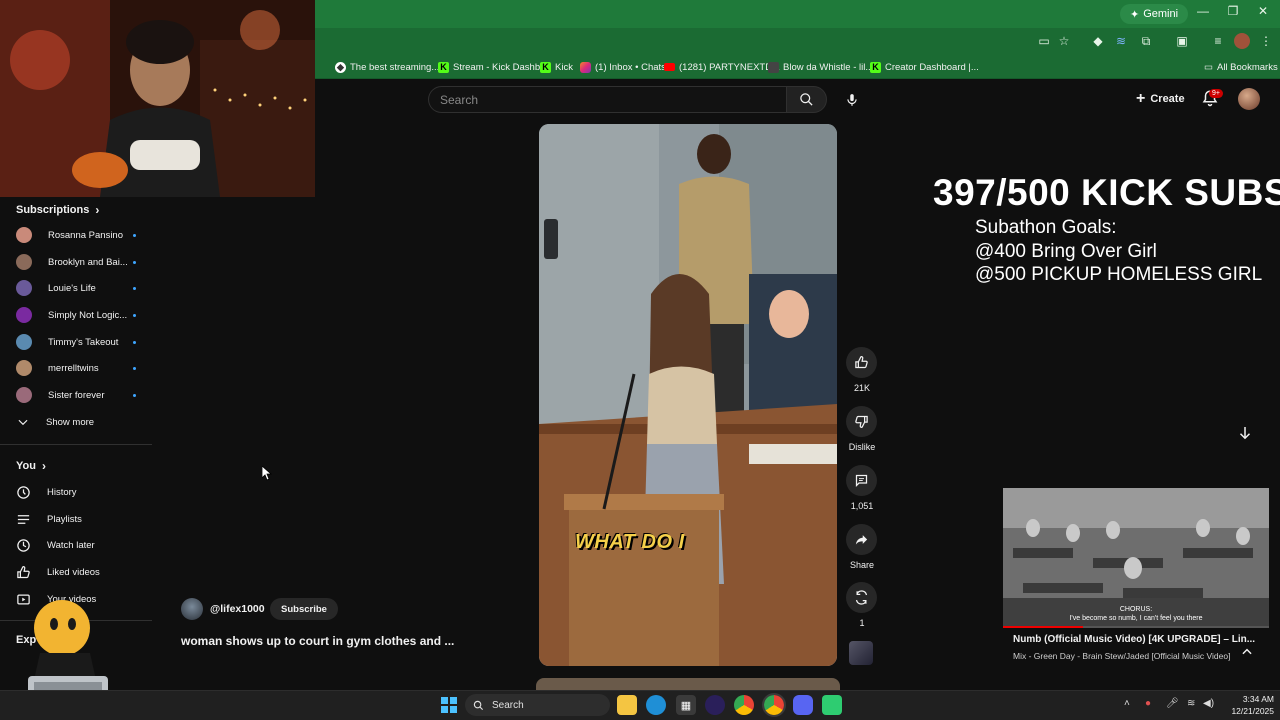  What do you see at coordinates (1182, 41) in the screenshot?
I see `tab-search-icon: ▣` at bounding box center [1182, 41].